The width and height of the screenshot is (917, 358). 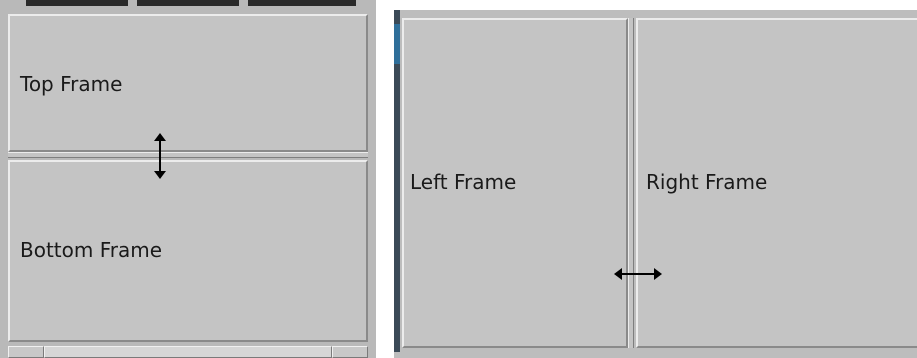 I want to click on horizontal-sash, so click(x=188, y=155).